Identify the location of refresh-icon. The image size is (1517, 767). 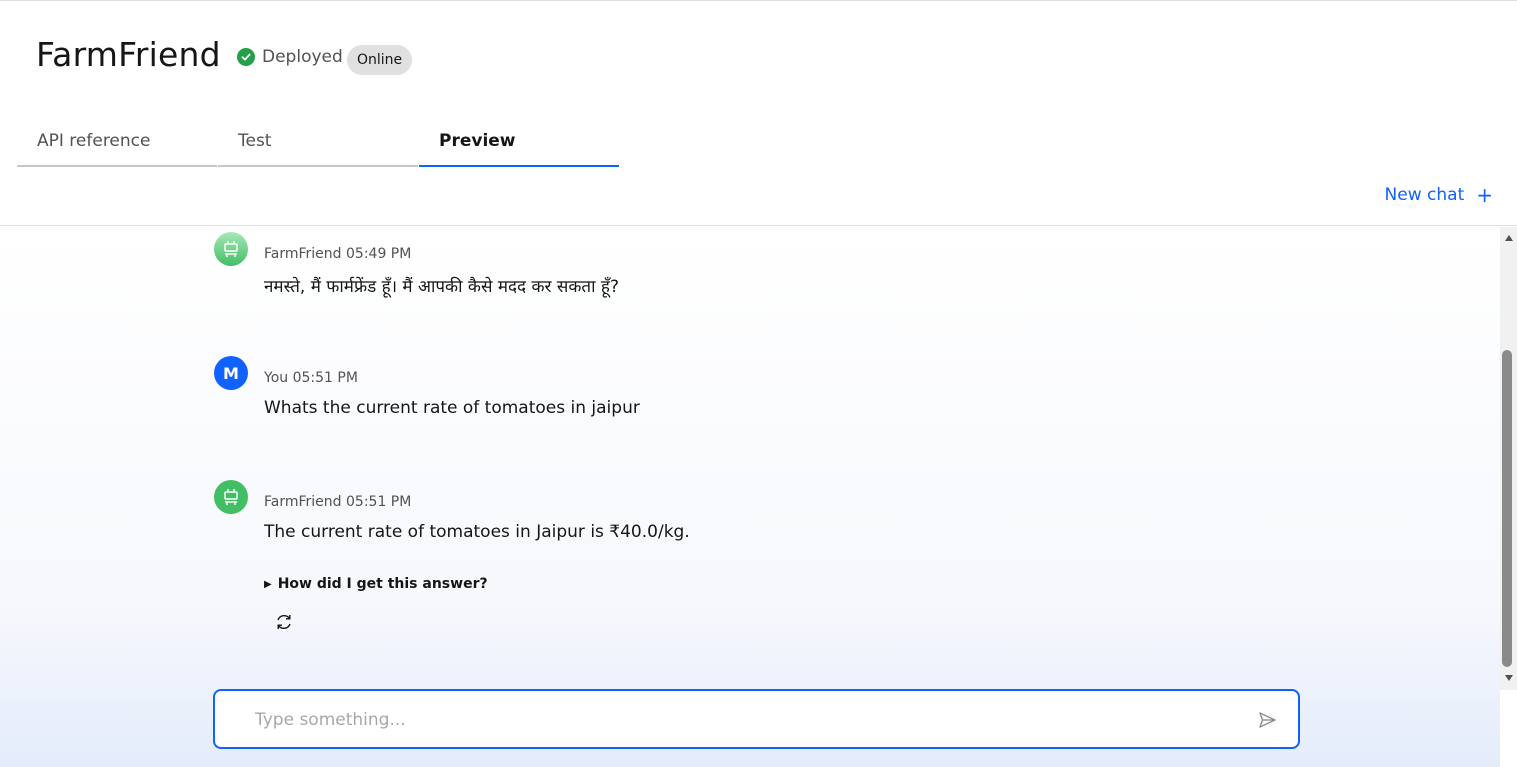
(284, 622).